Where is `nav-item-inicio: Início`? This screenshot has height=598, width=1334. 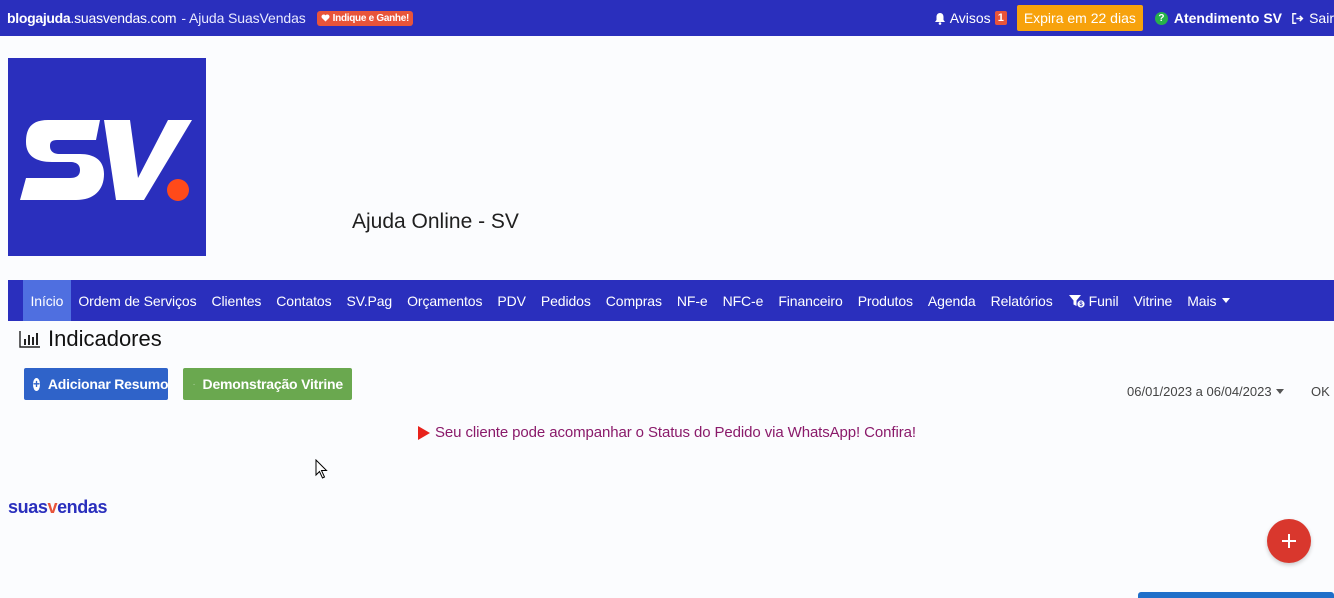 nav-item-inicio: Início is located at coordinates (47, 300).